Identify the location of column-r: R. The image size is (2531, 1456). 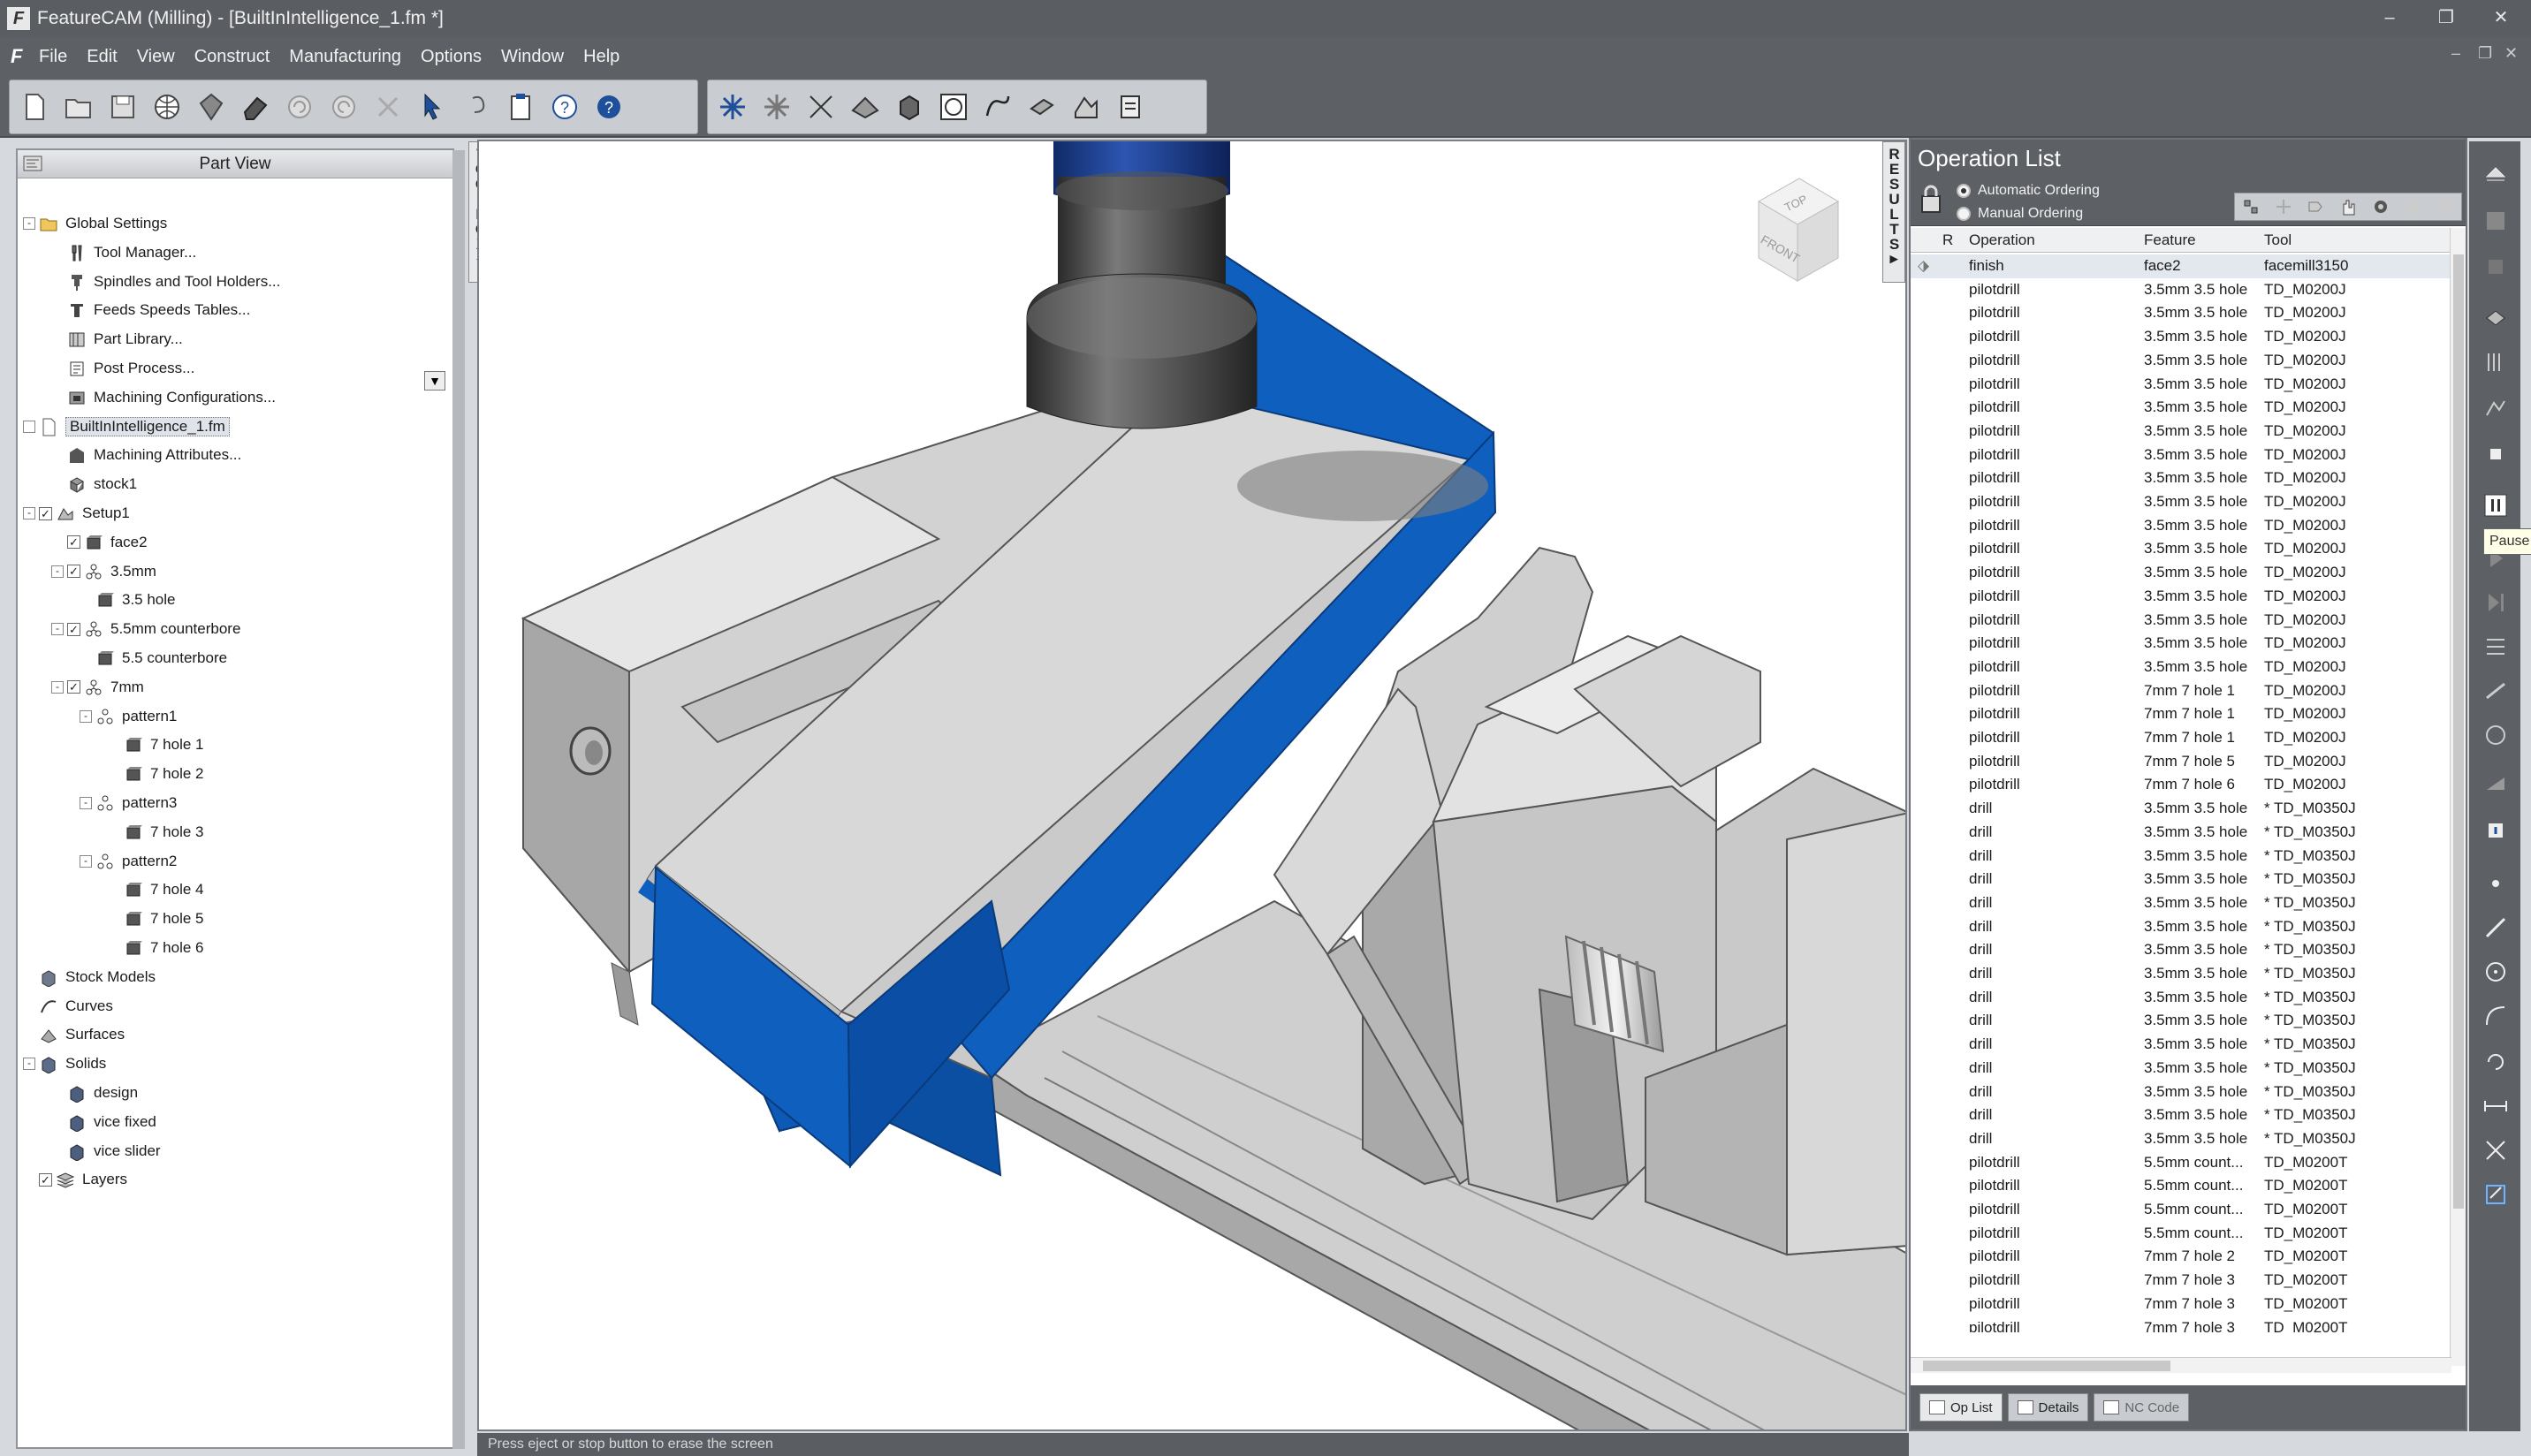
(1948, 240).